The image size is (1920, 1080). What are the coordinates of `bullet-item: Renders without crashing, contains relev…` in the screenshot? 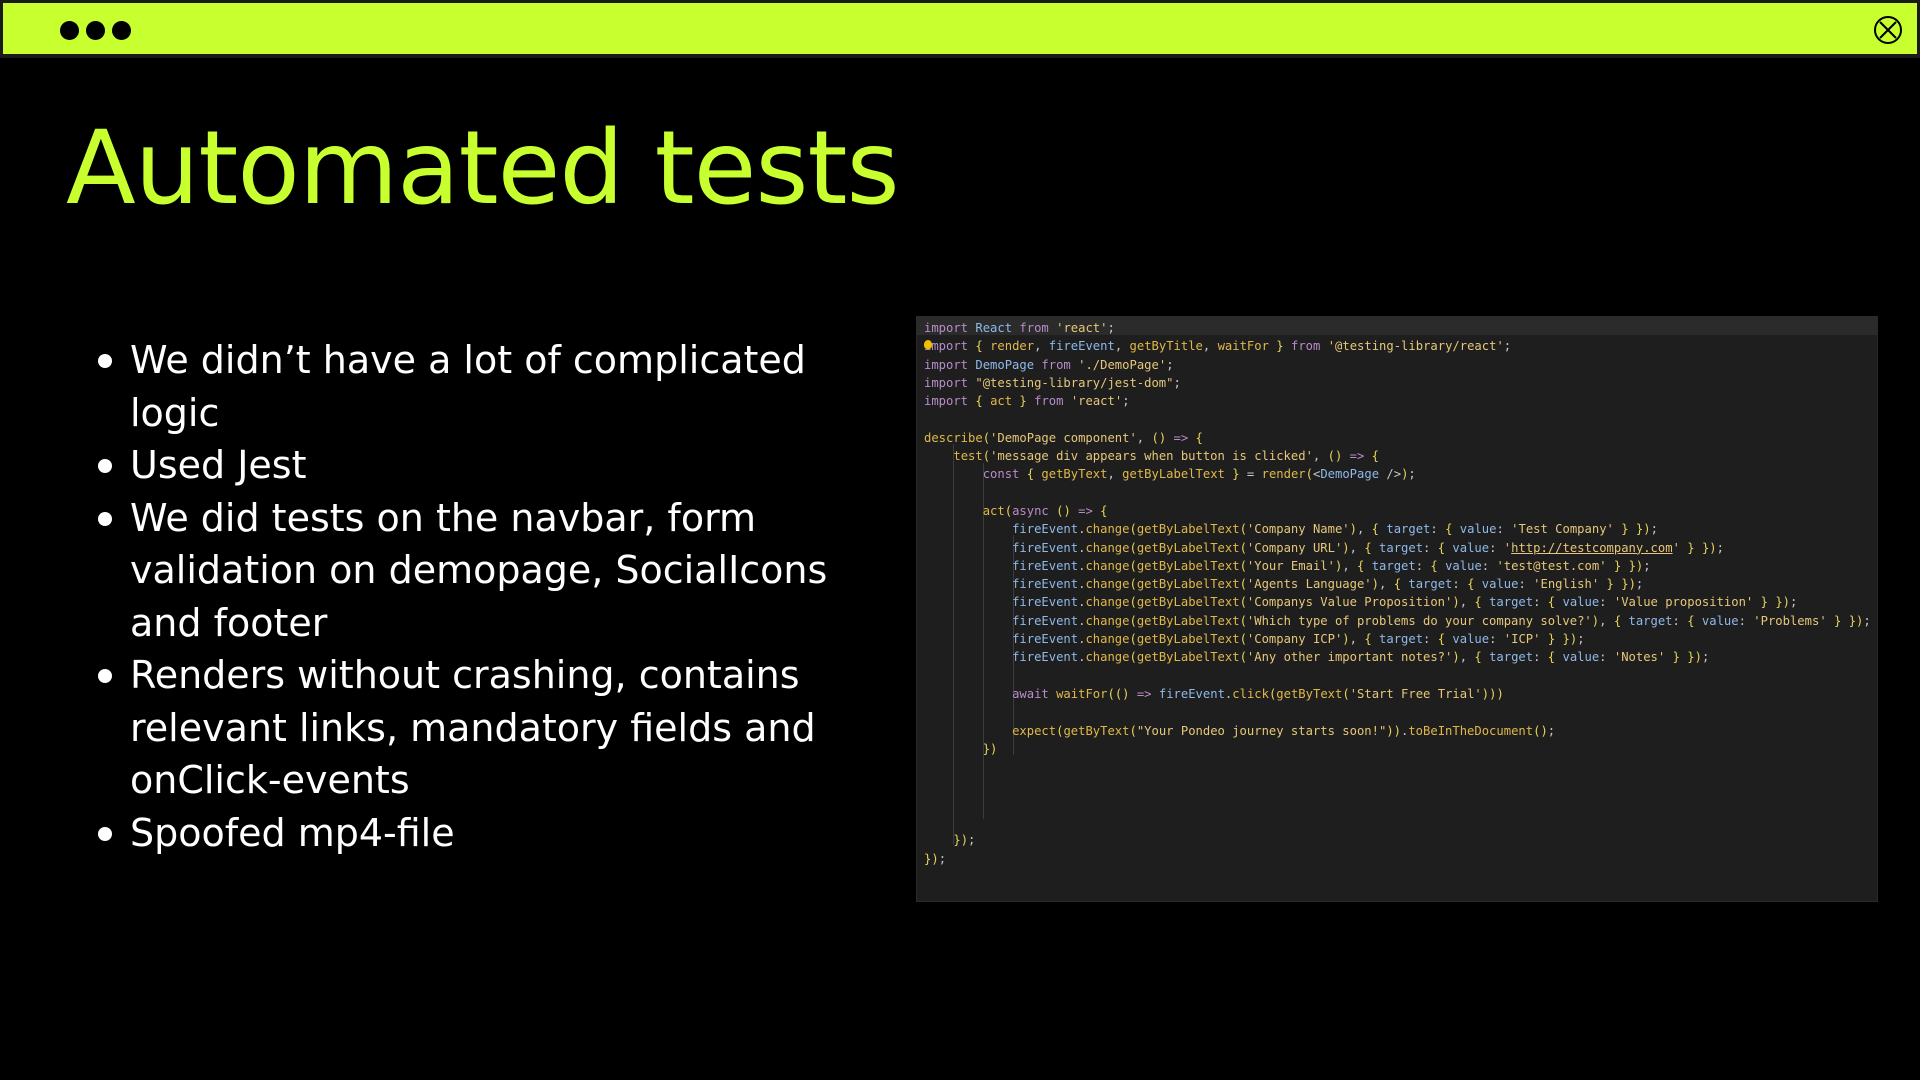 It's located at (494, 728).